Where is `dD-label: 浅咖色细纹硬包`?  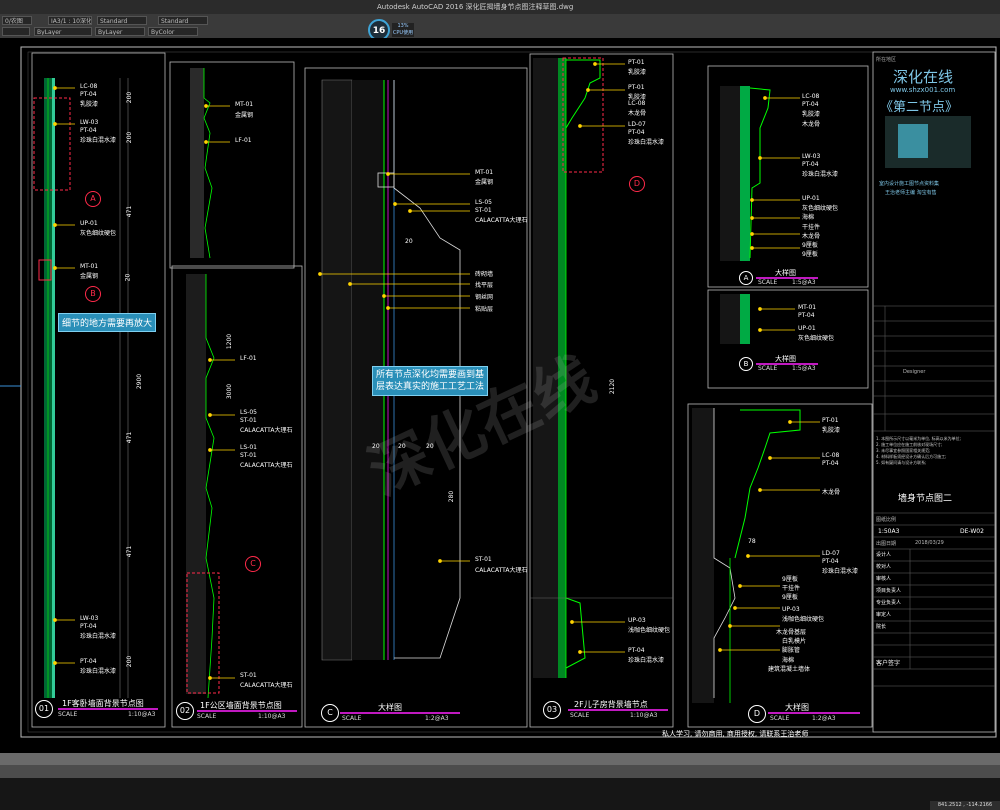 dD-label: 浅咖色细纹硬包 is located at coordinates (803, 619).